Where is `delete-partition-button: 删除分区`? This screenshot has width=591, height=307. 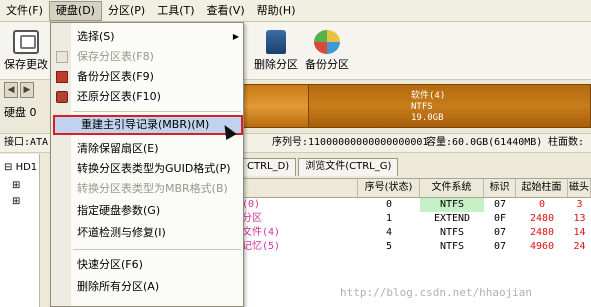
delete-partition-button: 删除分区 is located at coordinates (276, 51).